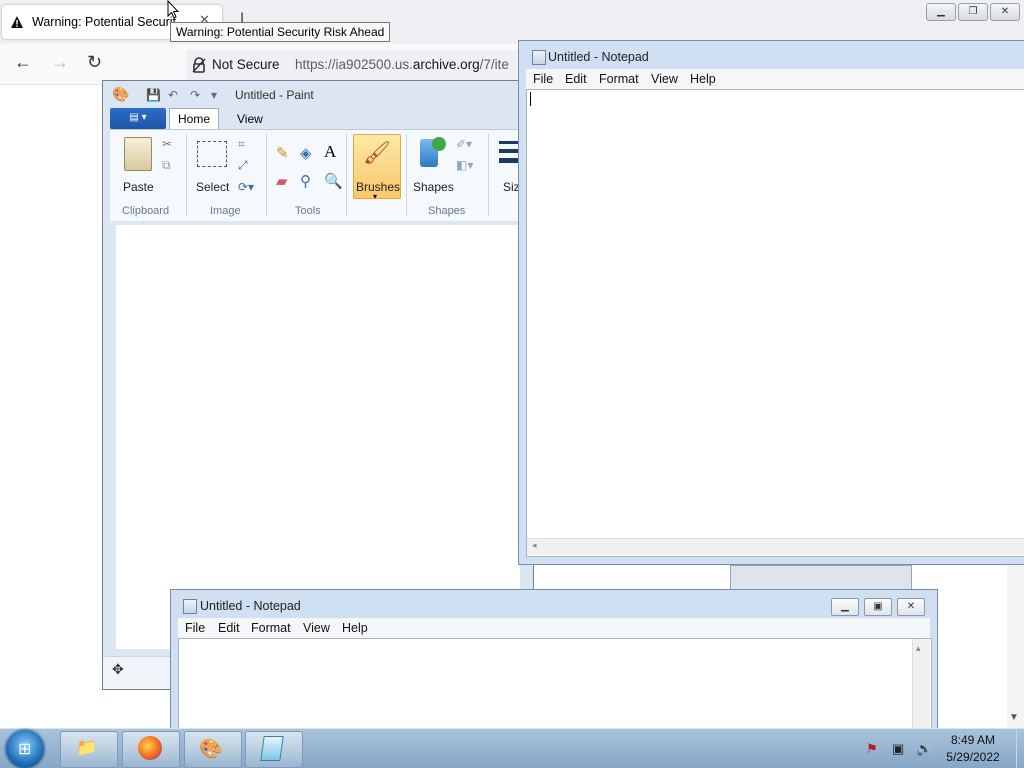 The image size is (1024, 768). I want to click on undo-icon: ↶, so click(173, 95).